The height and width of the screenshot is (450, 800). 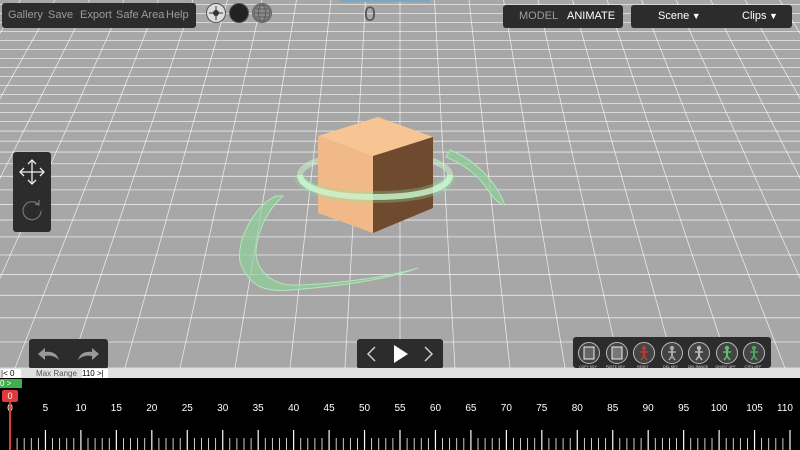 I want to click on tick-label: 45, so click(x=329, y=408).